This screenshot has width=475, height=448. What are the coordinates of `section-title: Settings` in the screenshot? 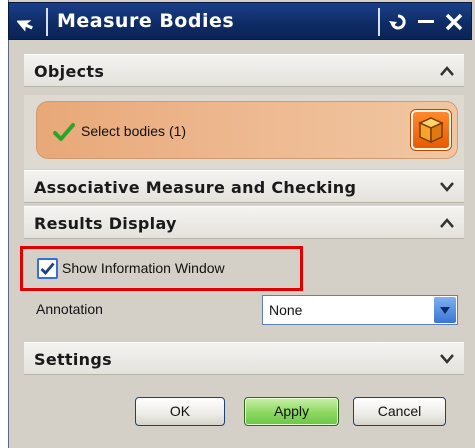 It's located at (73, 359).